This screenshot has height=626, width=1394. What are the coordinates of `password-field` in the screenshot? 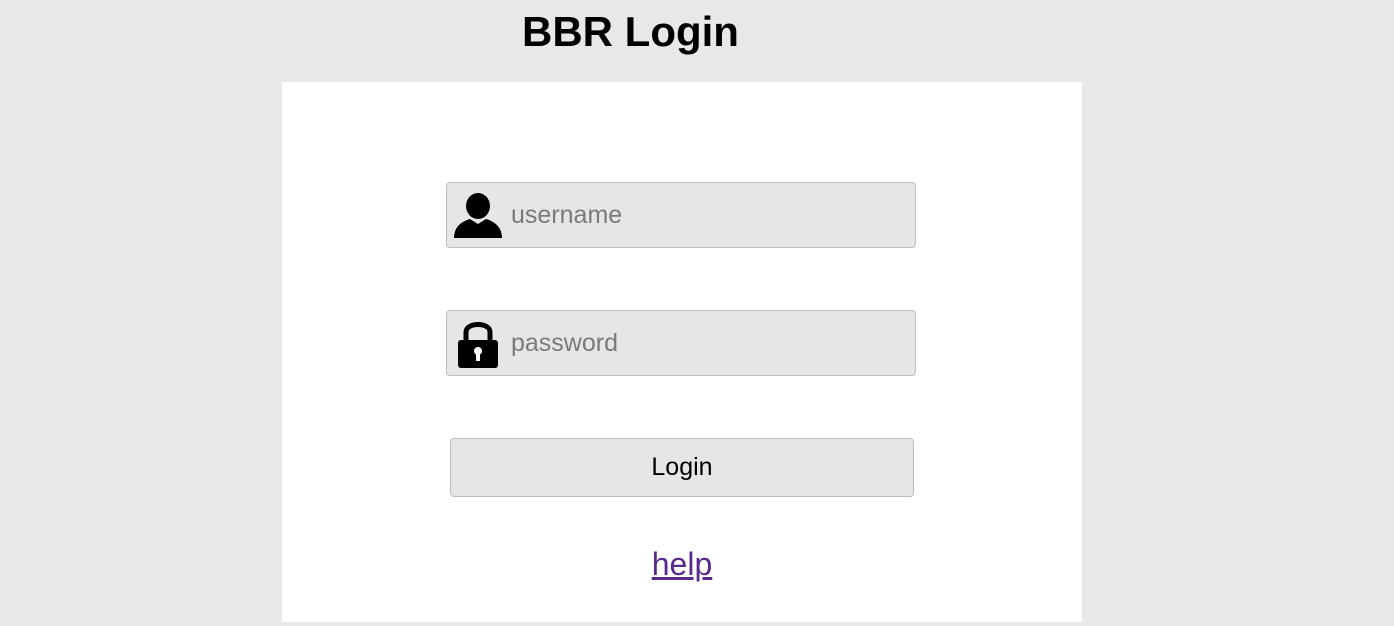 It's located at (681, 343).